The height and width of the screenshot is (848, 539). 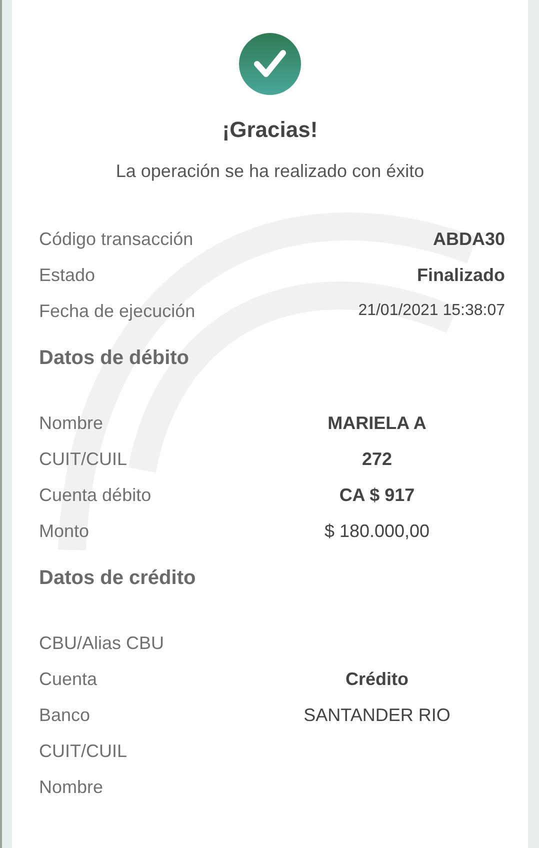 I want to click on field-label: Fecha de ejecución, so click(x=117, y=311).